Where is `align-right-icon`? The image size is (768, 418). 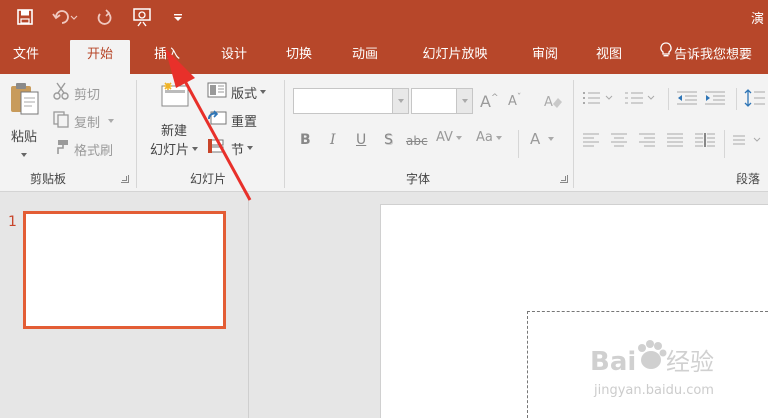 align-right-icon is located at coordinates (647, 142).